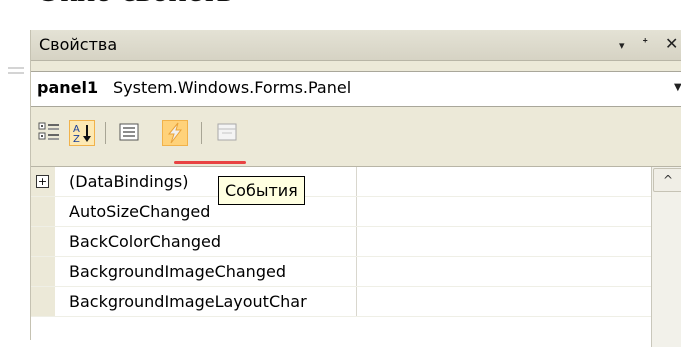 Image resolution: width=681 pixels, height=347 pixels. What do you see at coordinates (188, 301) in the screenshot?
I see `property-name: BackgroundImageLayoutChar` at bounding box center [188, 301].